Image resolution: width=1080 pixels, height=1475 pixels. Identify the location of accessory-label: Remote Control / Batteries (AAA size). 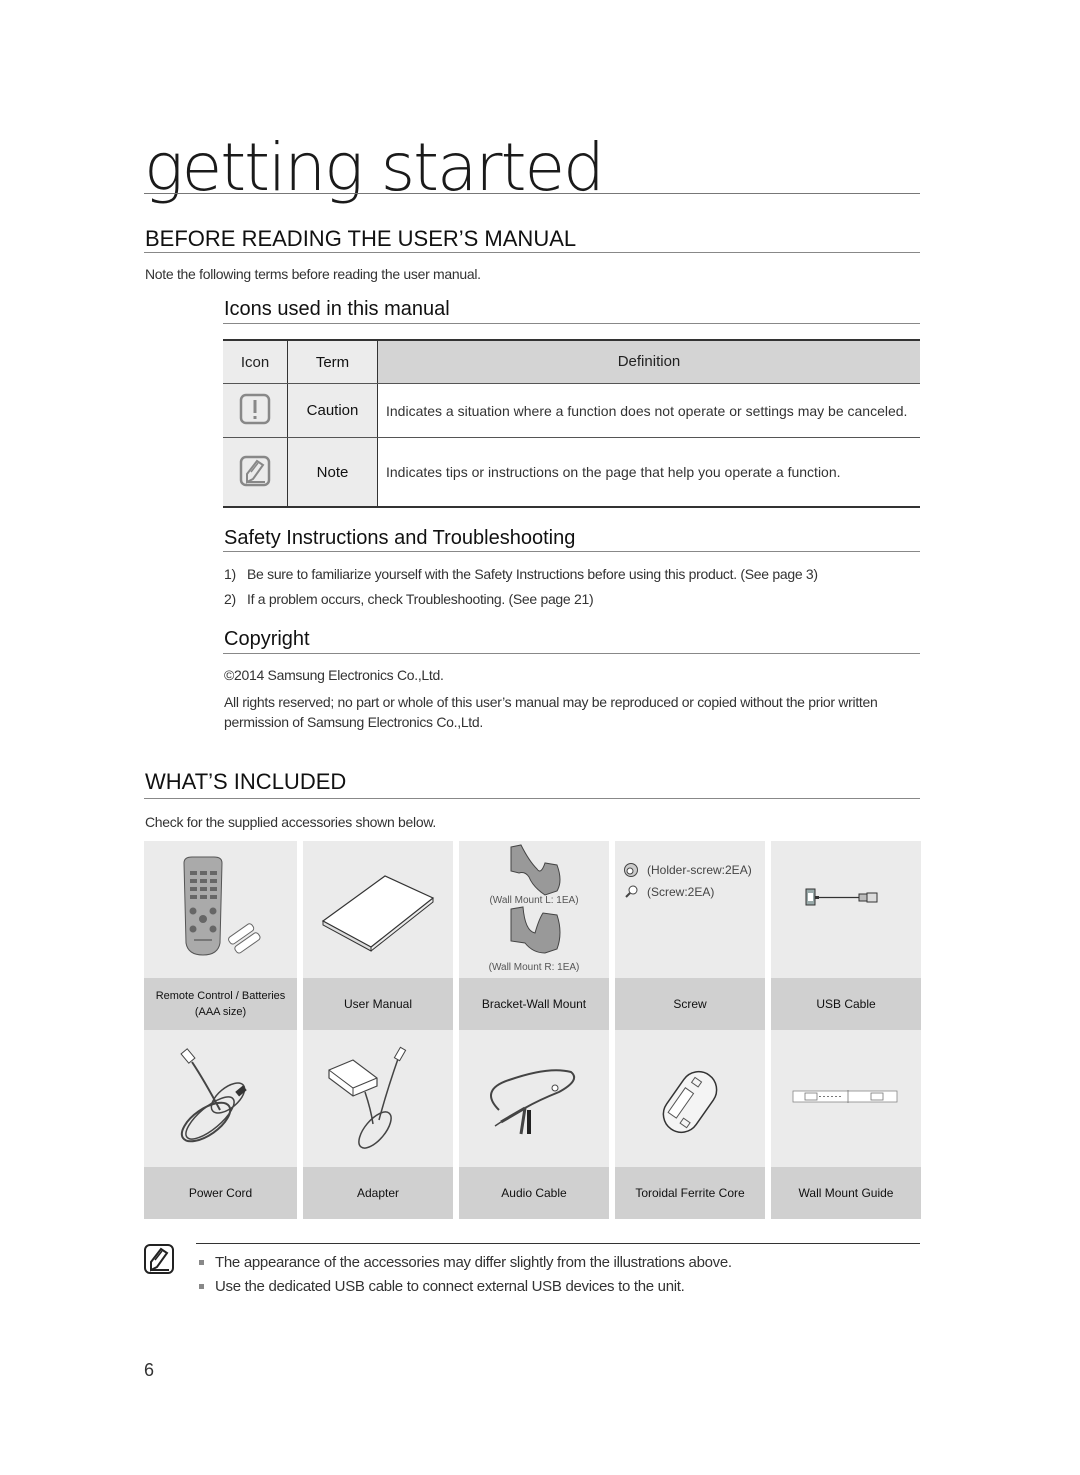
(220, 1004).